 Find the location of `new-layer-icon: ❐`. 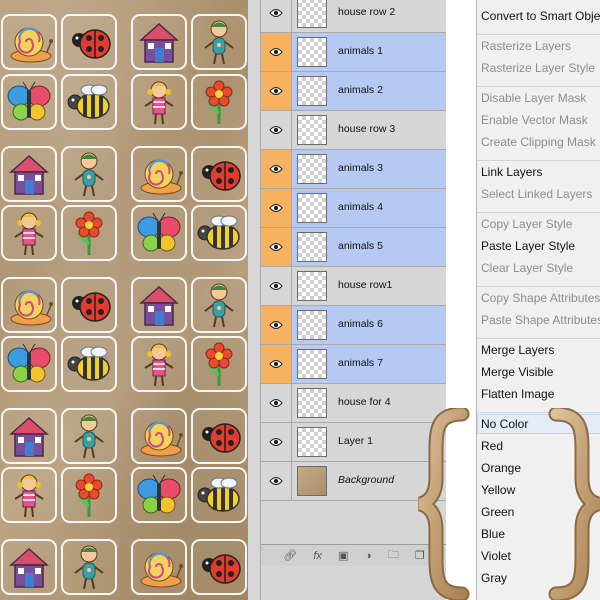

new-layer-icon: ❐ is located at coordinates (420, 555).